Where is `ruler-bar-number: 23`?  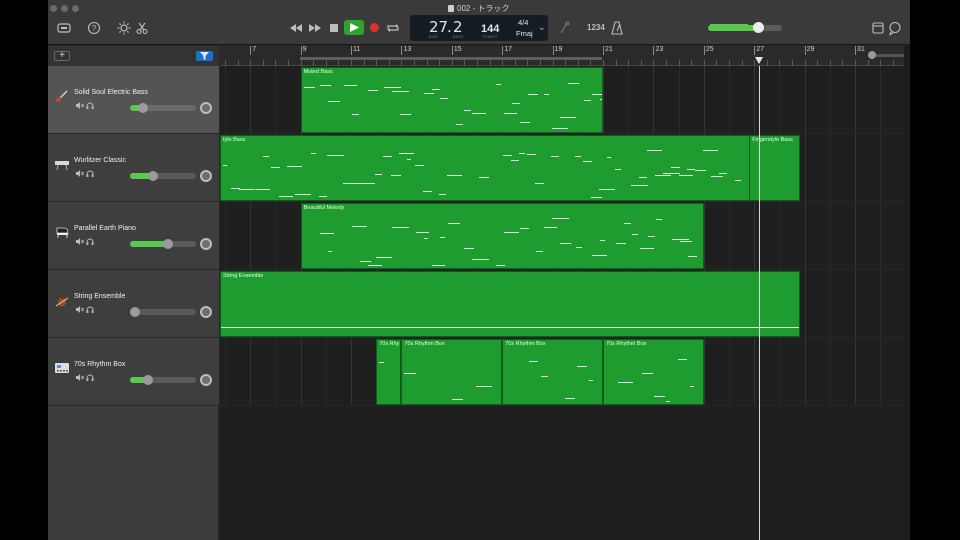
ruler-bar-number: 23 is located at coordinates (659, 49).